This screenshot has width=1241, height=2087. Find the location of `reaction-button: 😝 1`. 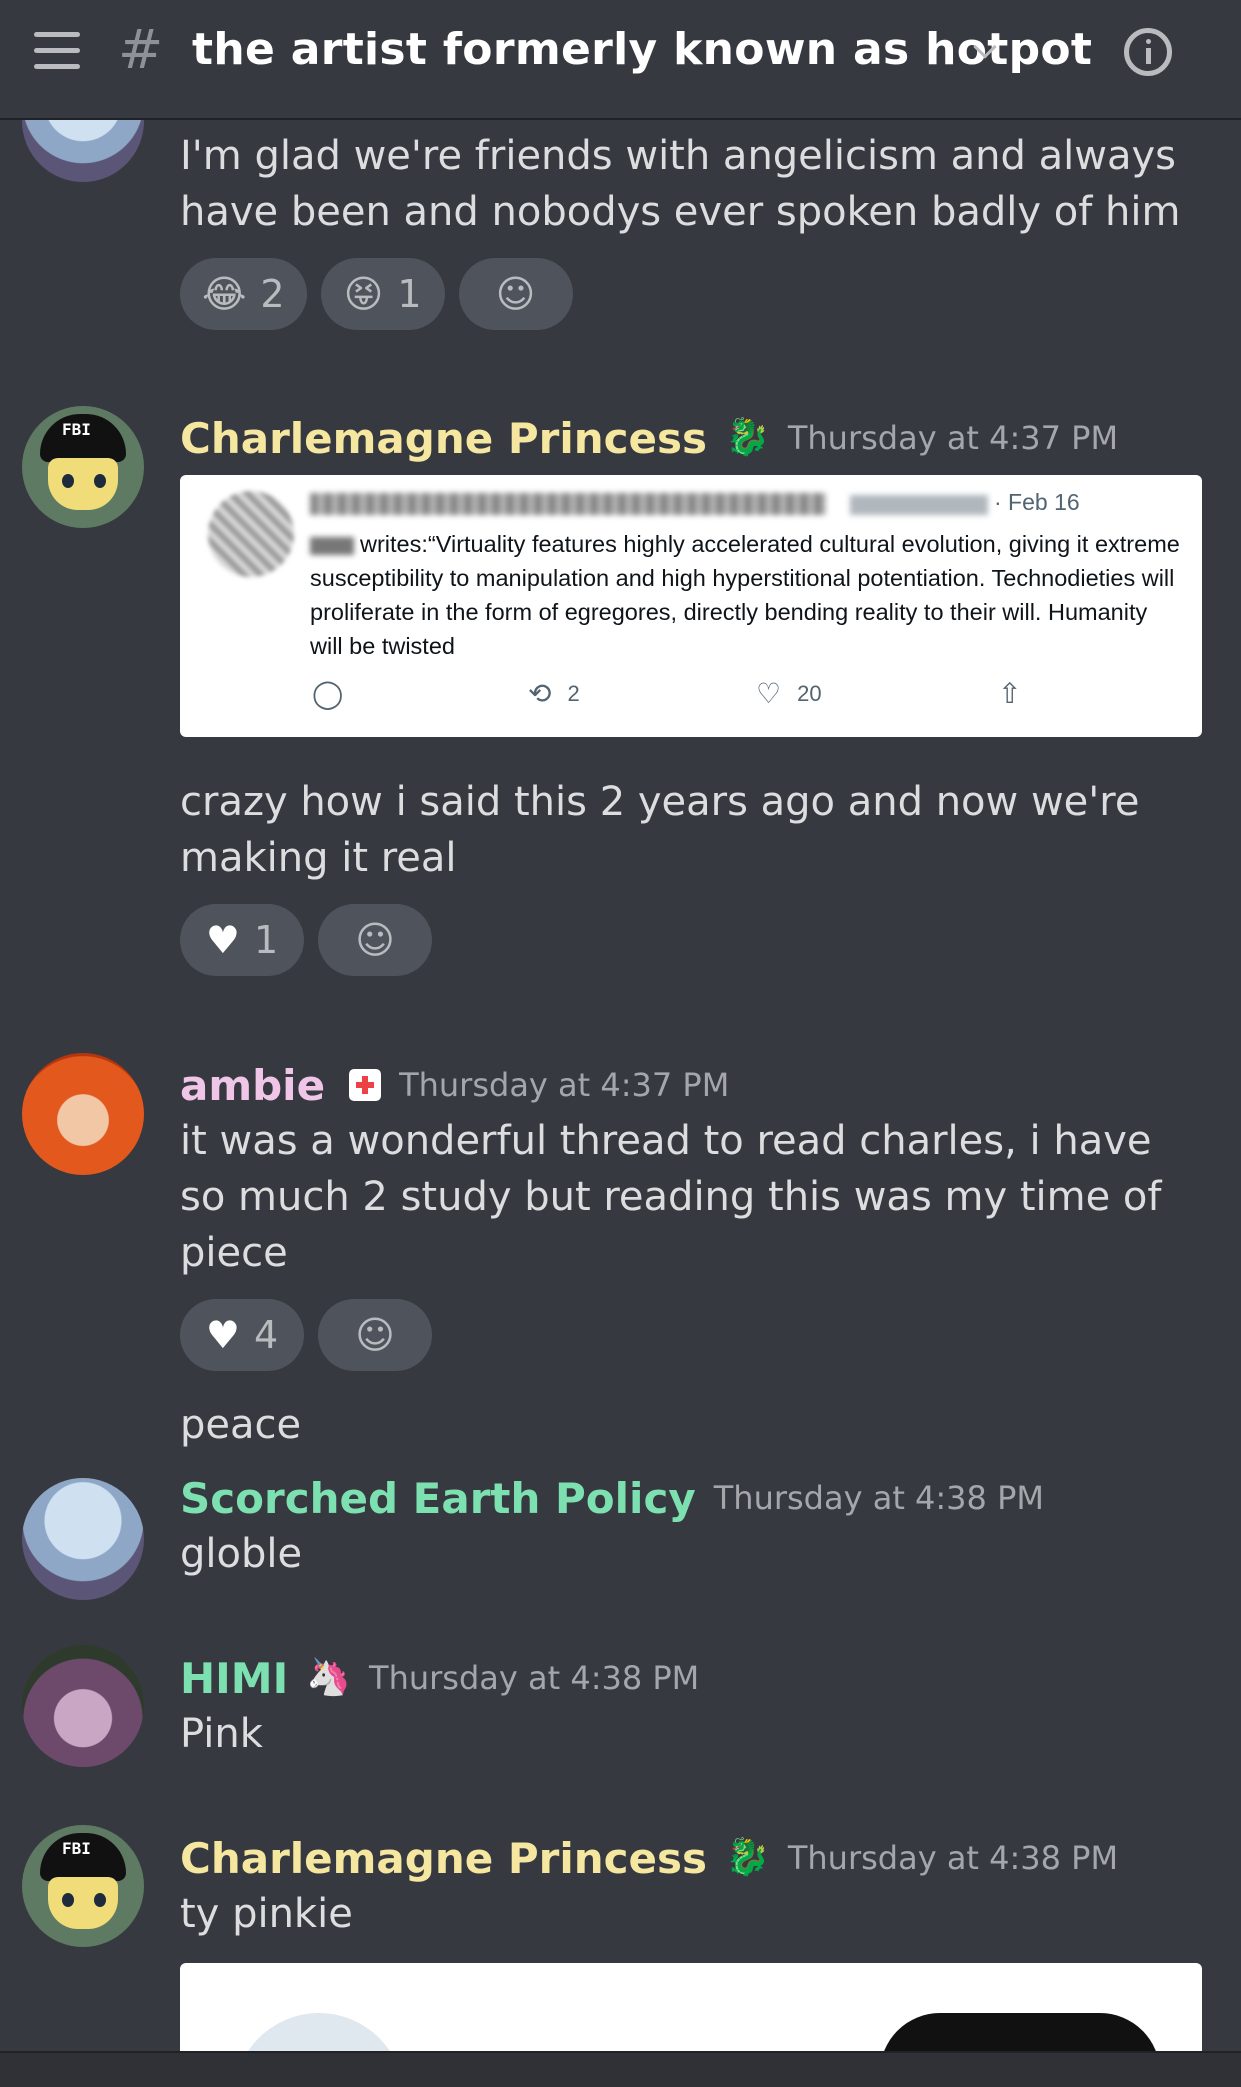

reaction-button: 😝 1 is located at coordinates (382, 294).